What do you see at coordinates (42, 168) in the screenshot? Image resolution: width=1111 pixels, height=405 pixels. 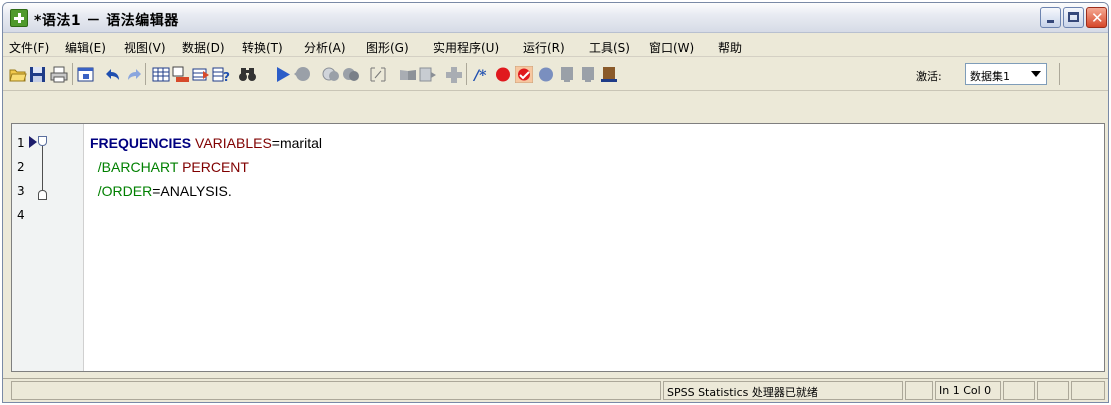 I see `command-span-line` at bounding box center [42, 168].